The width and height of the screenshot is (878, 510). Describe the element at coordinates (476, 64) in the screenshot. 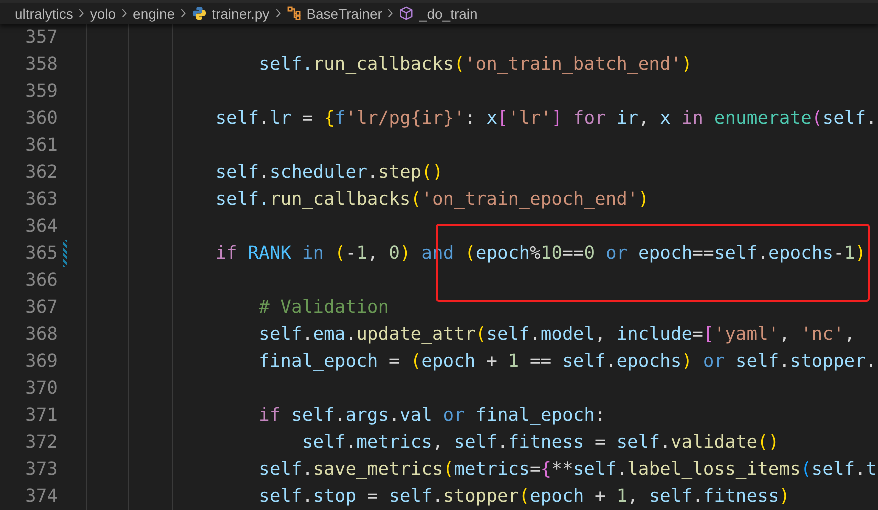

I see `code-line: self.run_callbacks('on_train_batch_end')` at that location.